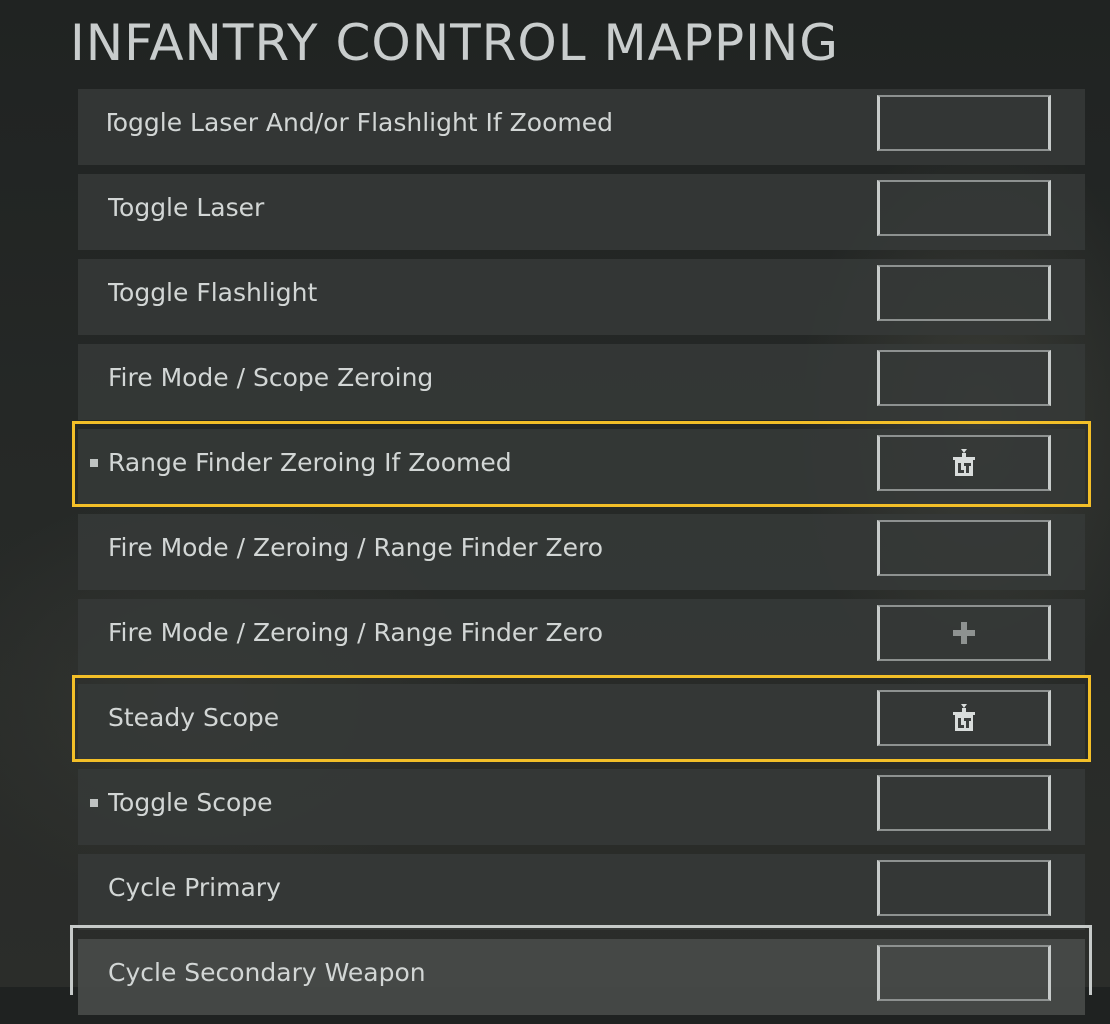  I want to click on mapping-row-fire-mode-zeroing-range-finder-1: Fire Mode / Zeroing / Range Finder Zero, so click(581, 552).